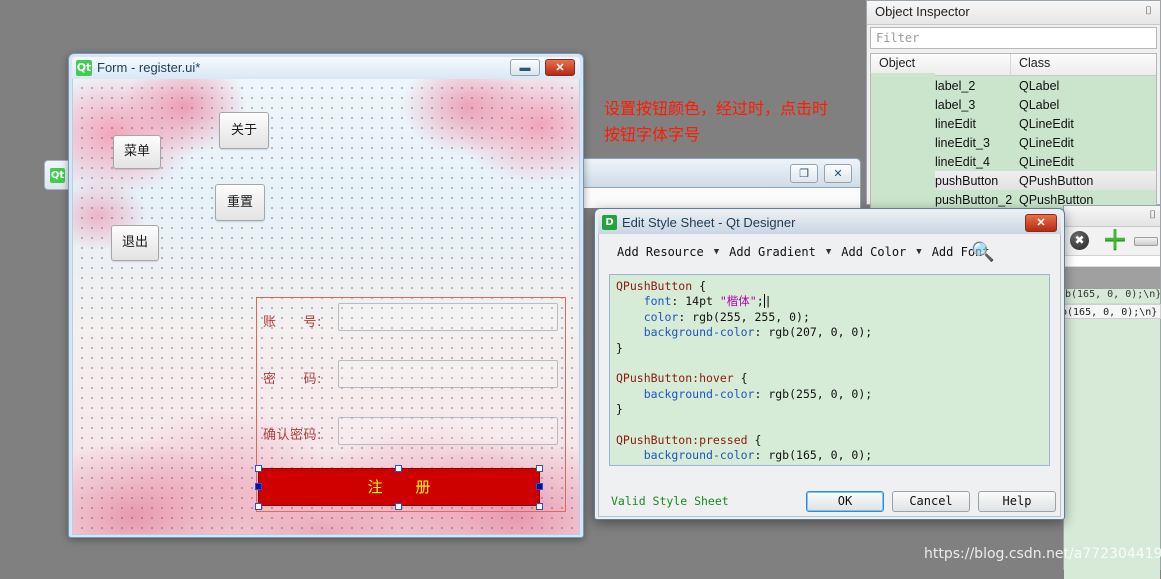  I want to click on selection-handle-middle-left, so click(258, 486).